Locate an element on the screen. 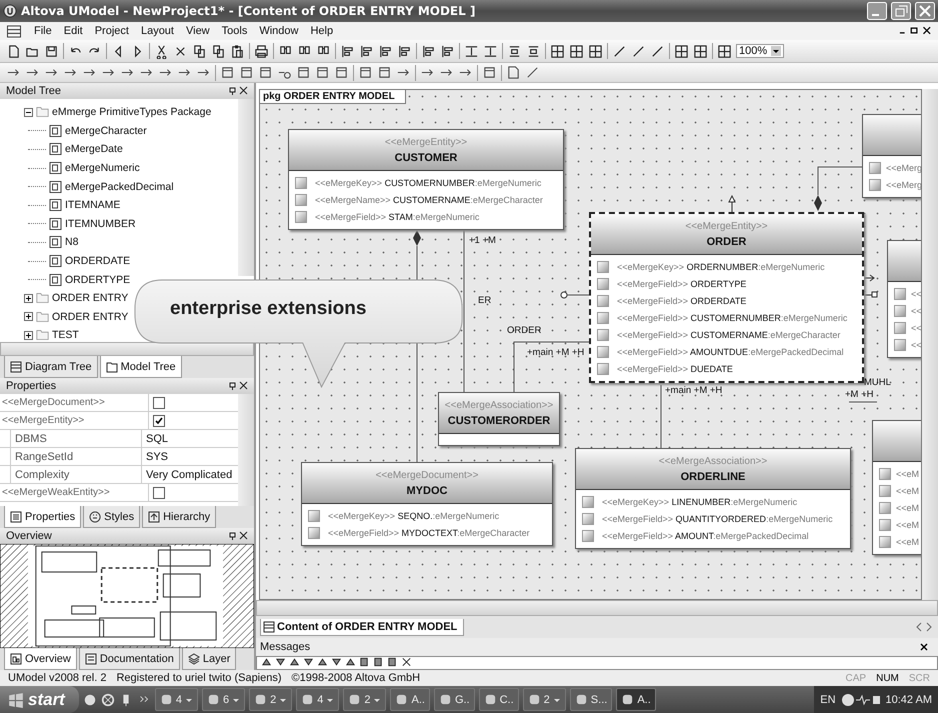 The height and width of the screenshot is (713, 938). tree-item: eMmerge PrimitiveTypes Package is located at coordinates (132, 112).